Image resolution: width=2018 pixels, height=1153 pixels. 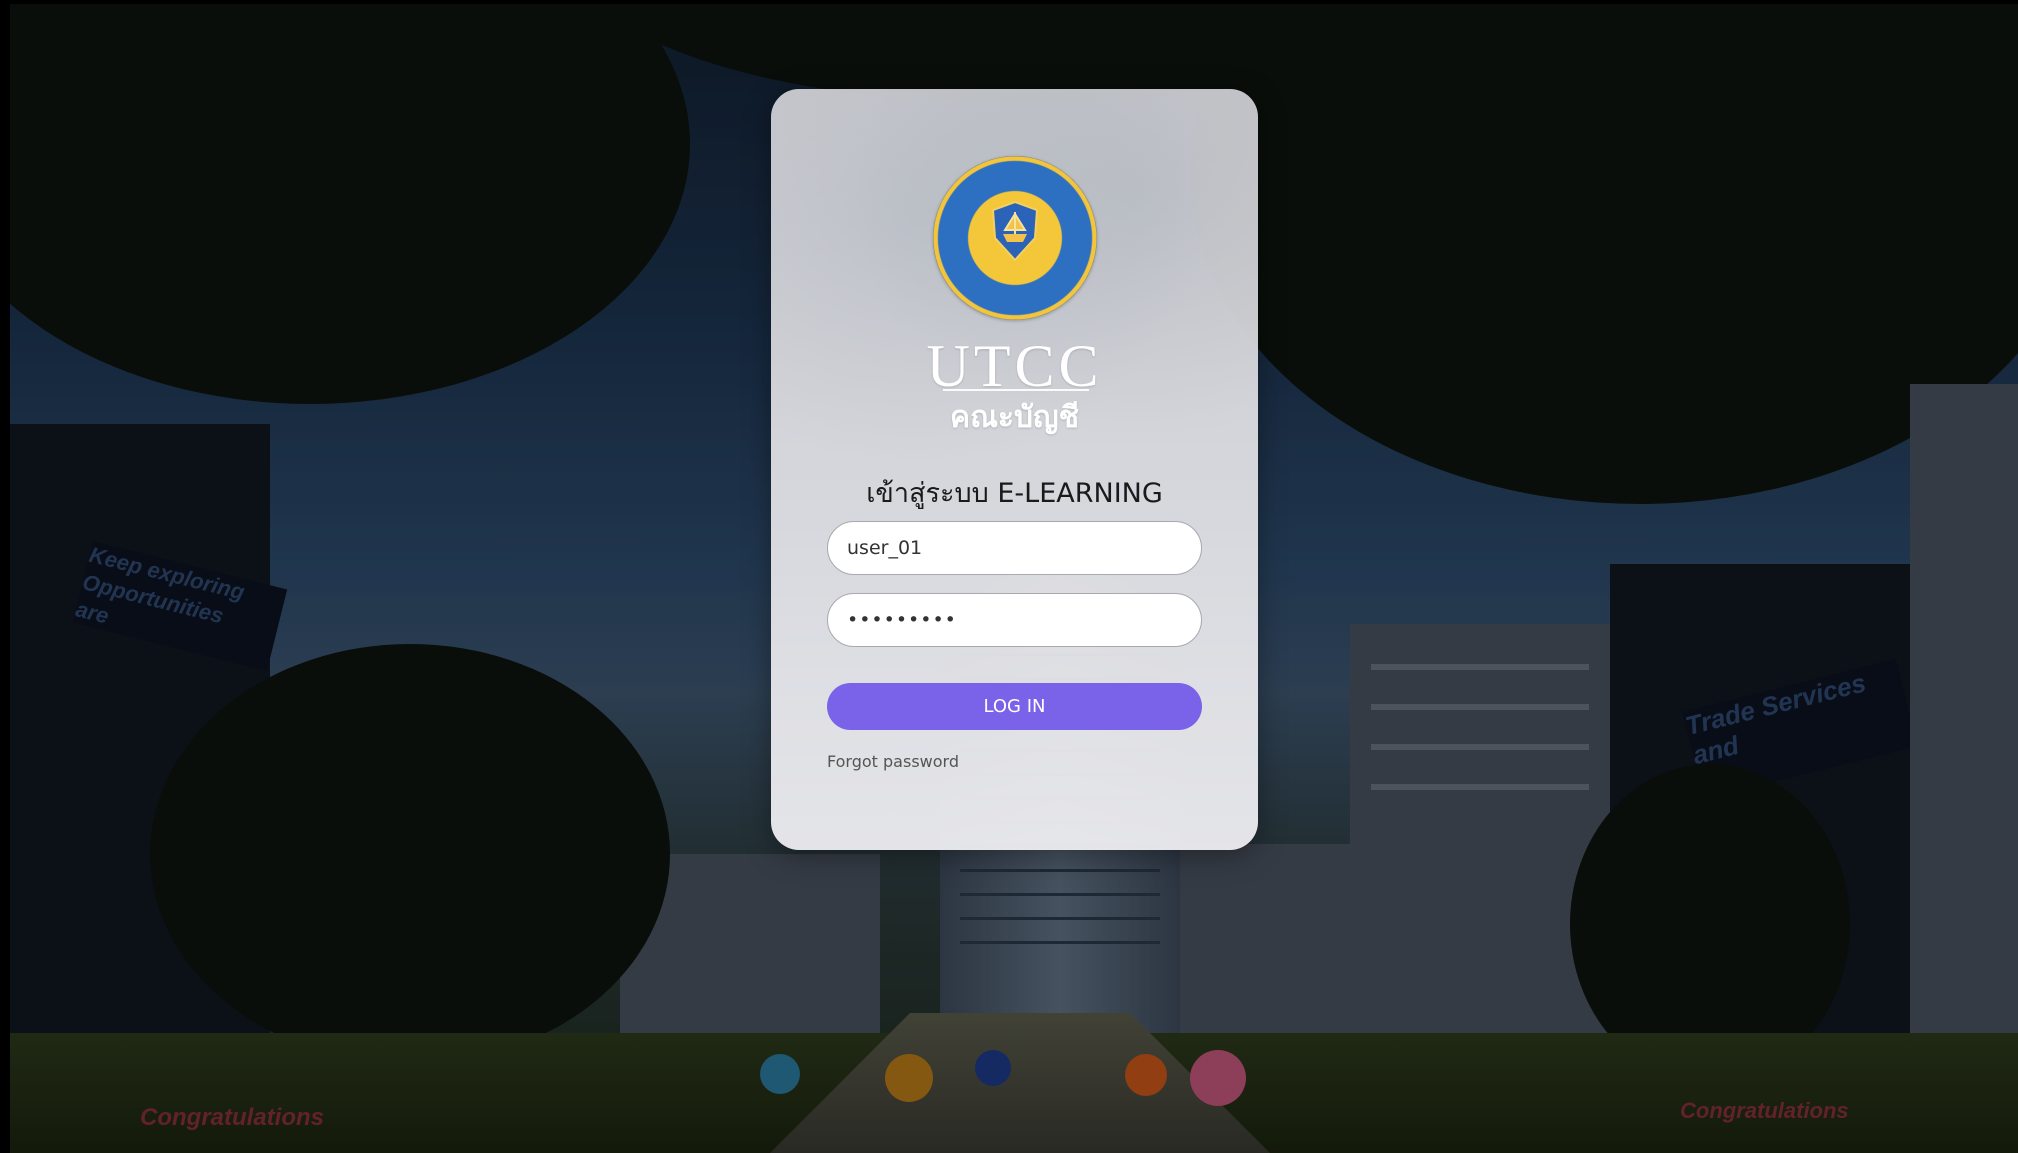 What do you see at coordinates (1016, 390) in the screenshot?
I see `logo-divider` at bounding box center [1016, 390].